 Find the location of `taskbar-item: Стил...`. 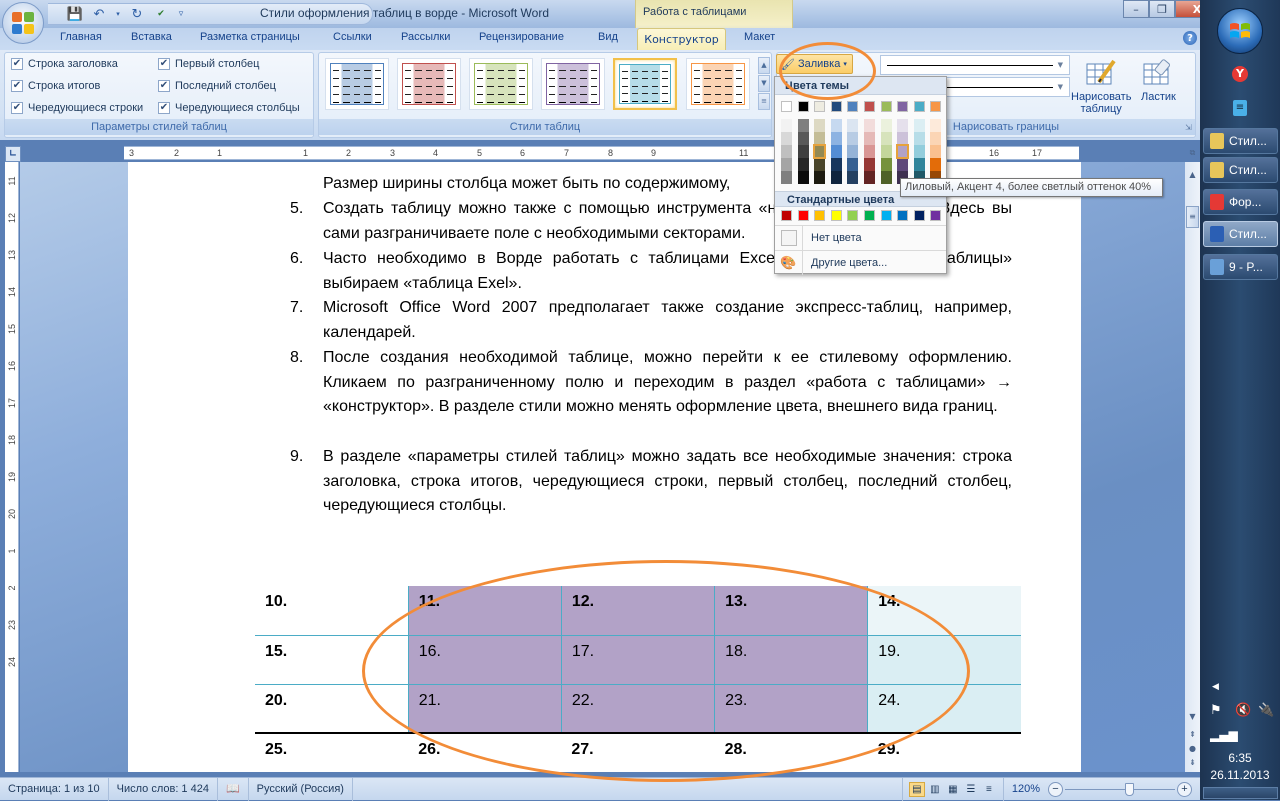

taskbar-item: Стил... is located at coordinates (1240, 234).